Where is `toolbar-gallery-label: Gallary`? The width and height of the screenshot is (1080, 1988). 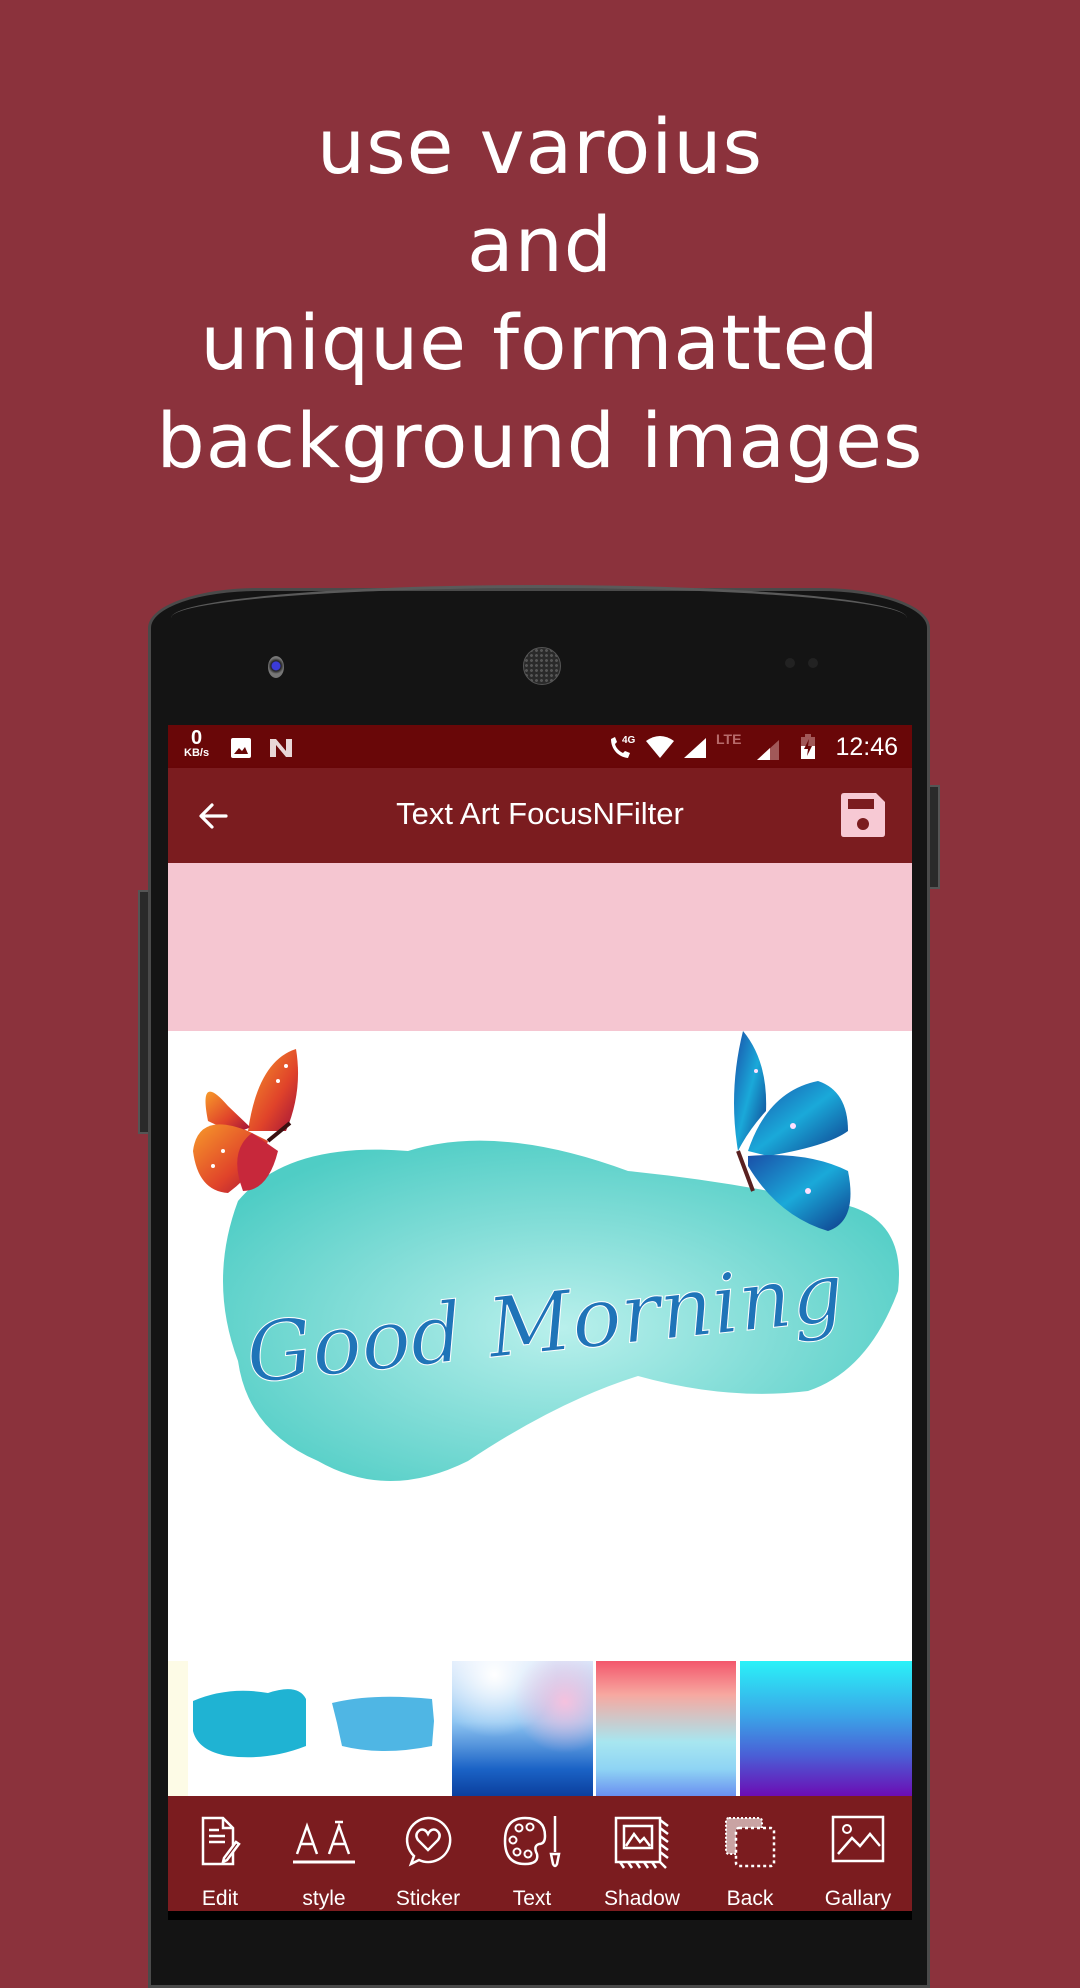
toolbar-gallery-label: Gallary is located at coordinates (858, 1898).